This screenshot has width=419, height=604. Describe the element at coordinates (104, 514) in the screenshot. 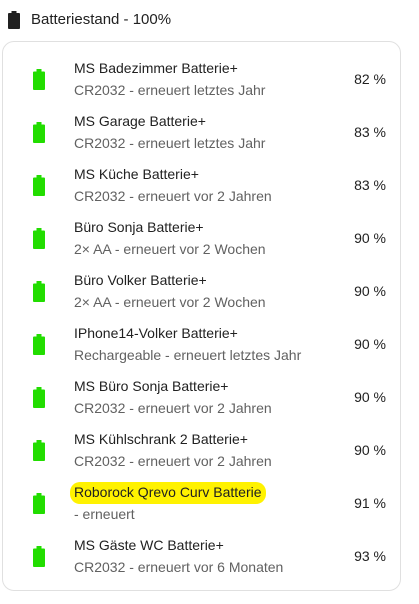

I see `item-detail: - erneuert` at that location.